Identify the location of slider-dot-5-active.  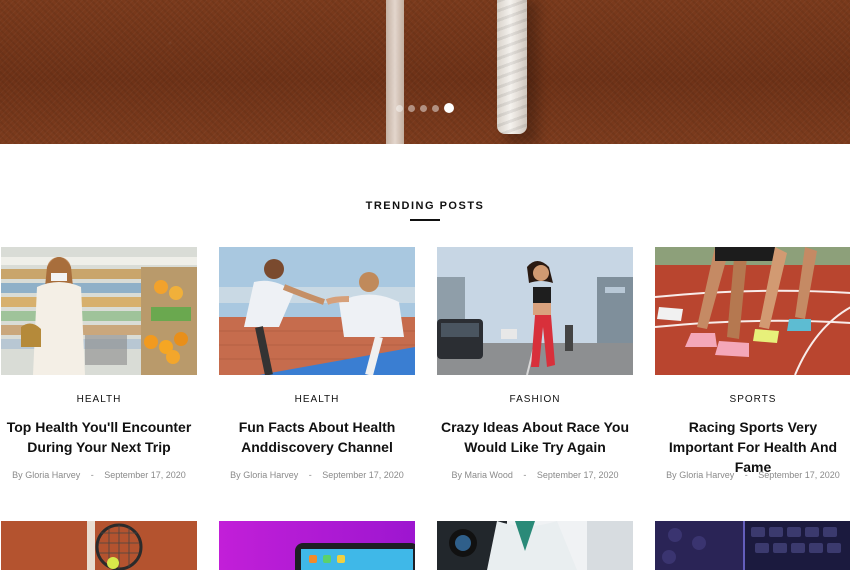
(449, 108).